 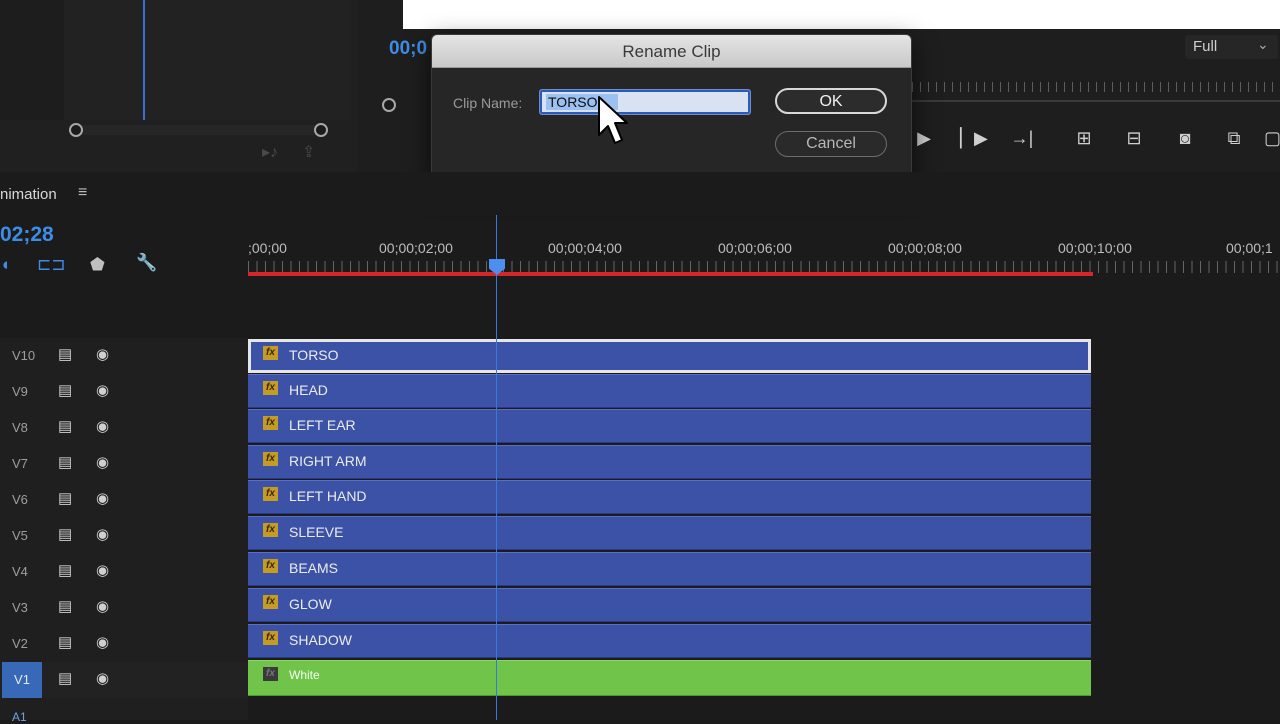 What do you see at coordinates (270, 152) in the screenshot?
I see `insert-audio-icon: ▸♪` at bounding box center [270, 152].